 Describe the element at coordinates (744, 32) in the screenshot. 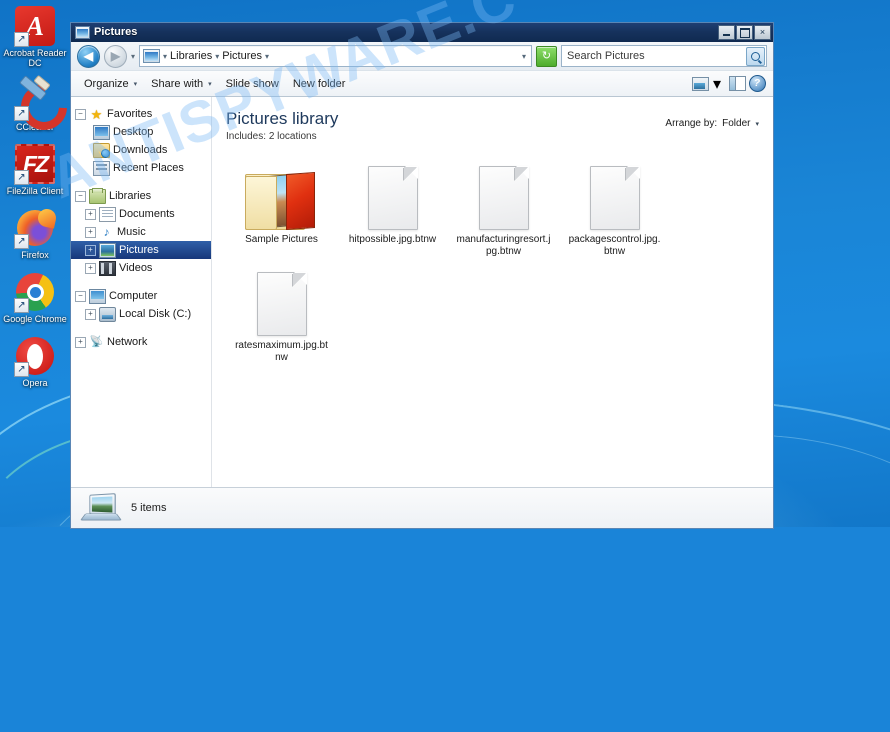

I see `maximize-button` at that location.